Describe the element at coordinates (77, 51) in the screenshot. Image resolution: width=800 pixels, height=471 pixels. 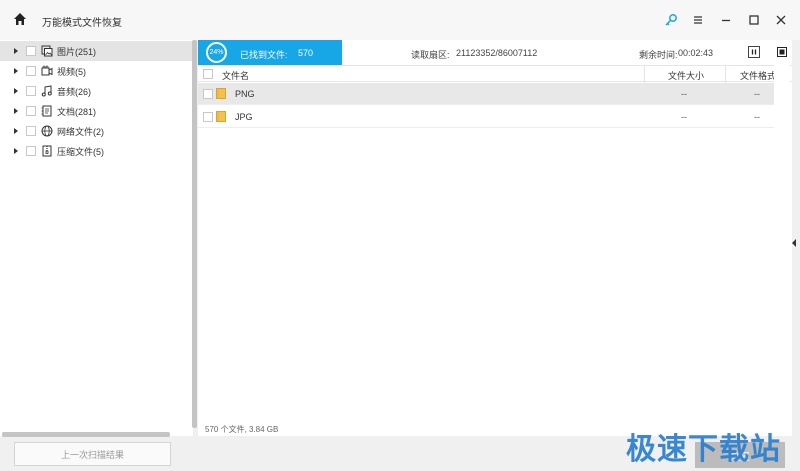
I see `tree-item-label: 图片(251)` at that location.